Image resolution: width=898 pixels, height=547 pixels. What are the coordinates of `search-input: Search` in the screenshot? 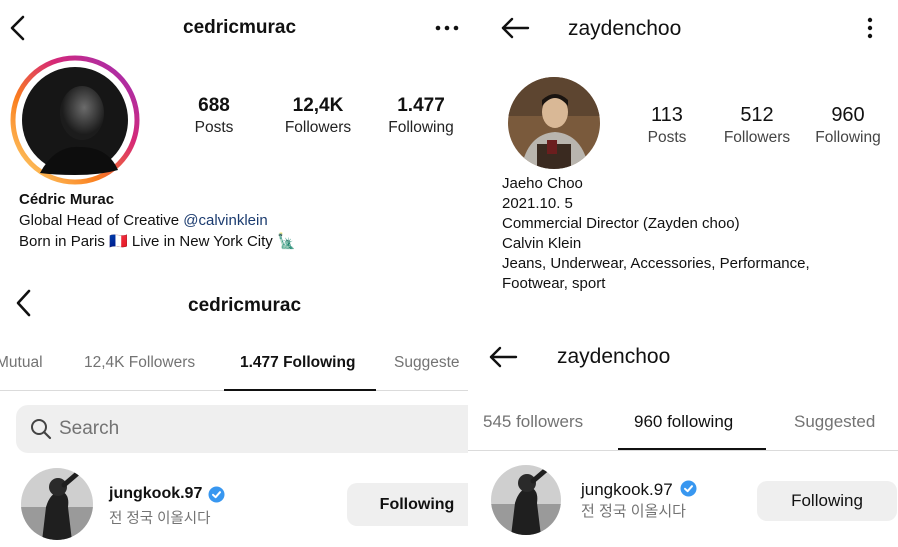 It's located at (242, 429).